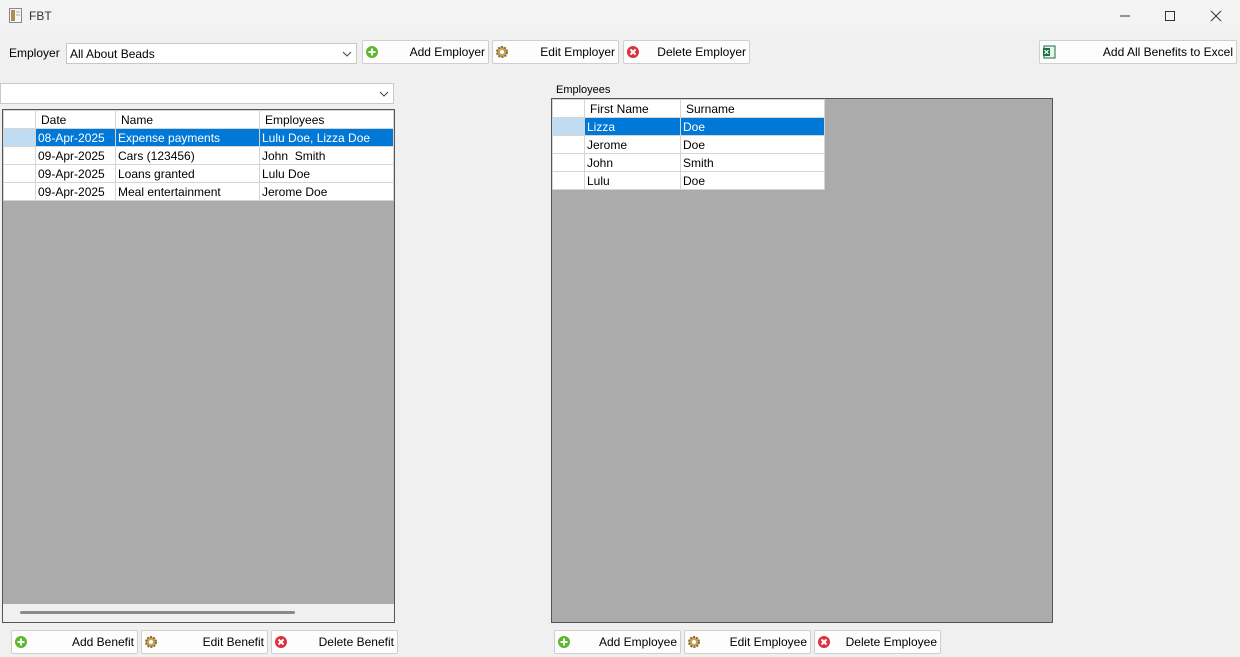  What do you see at coordinates (632, 126) in the screenshot?
I see `employee-first-name-cell: Lizza` at bounding box center [632, 126].